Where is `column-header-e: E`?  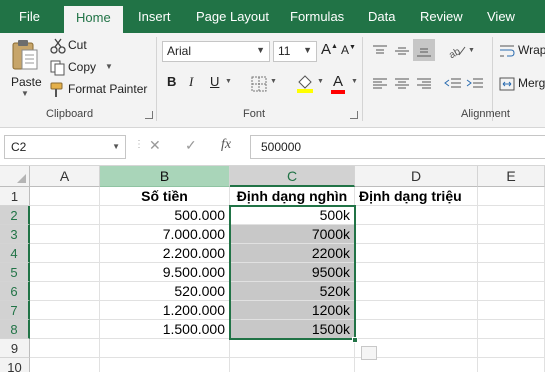 column-header-e: E is located at coordinates (511, 176).